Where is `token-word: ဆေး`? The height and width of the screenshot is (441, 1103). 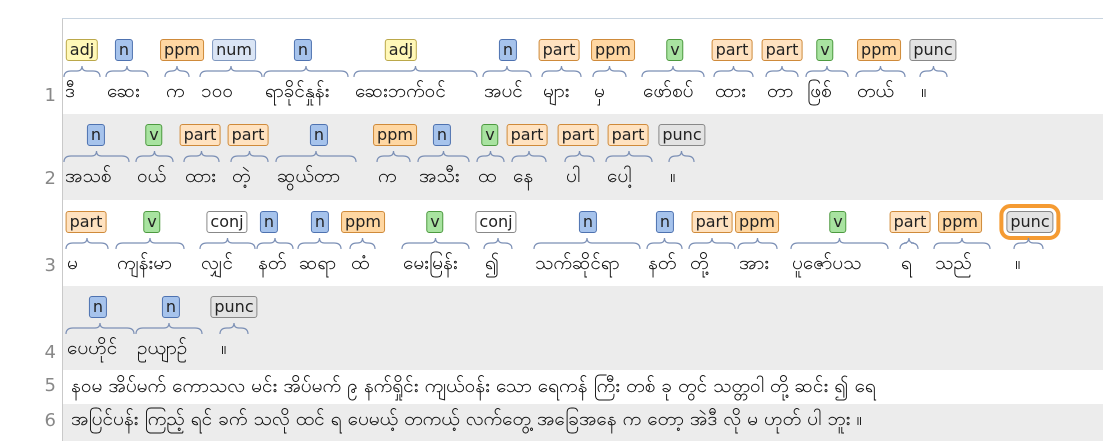
token-word: ဆေး is located at coordinates (123, 91).